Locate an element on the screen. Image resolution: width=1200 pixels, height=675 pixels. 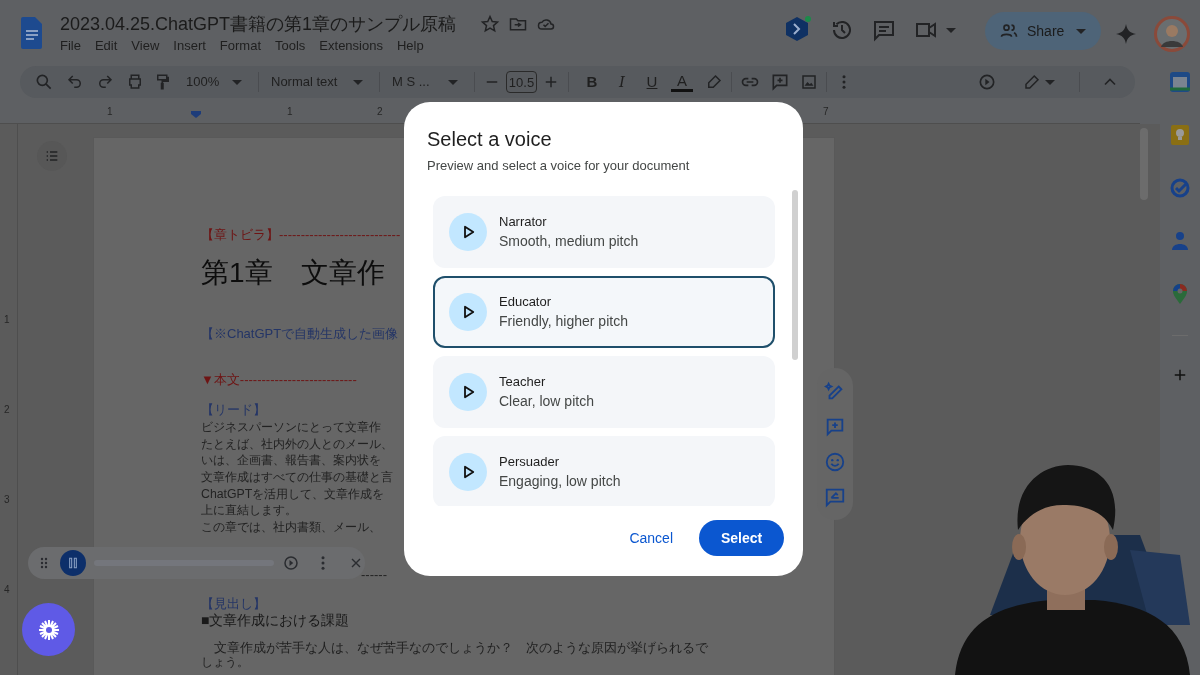
indent-marker-icon is located at coordinates (196, 115).